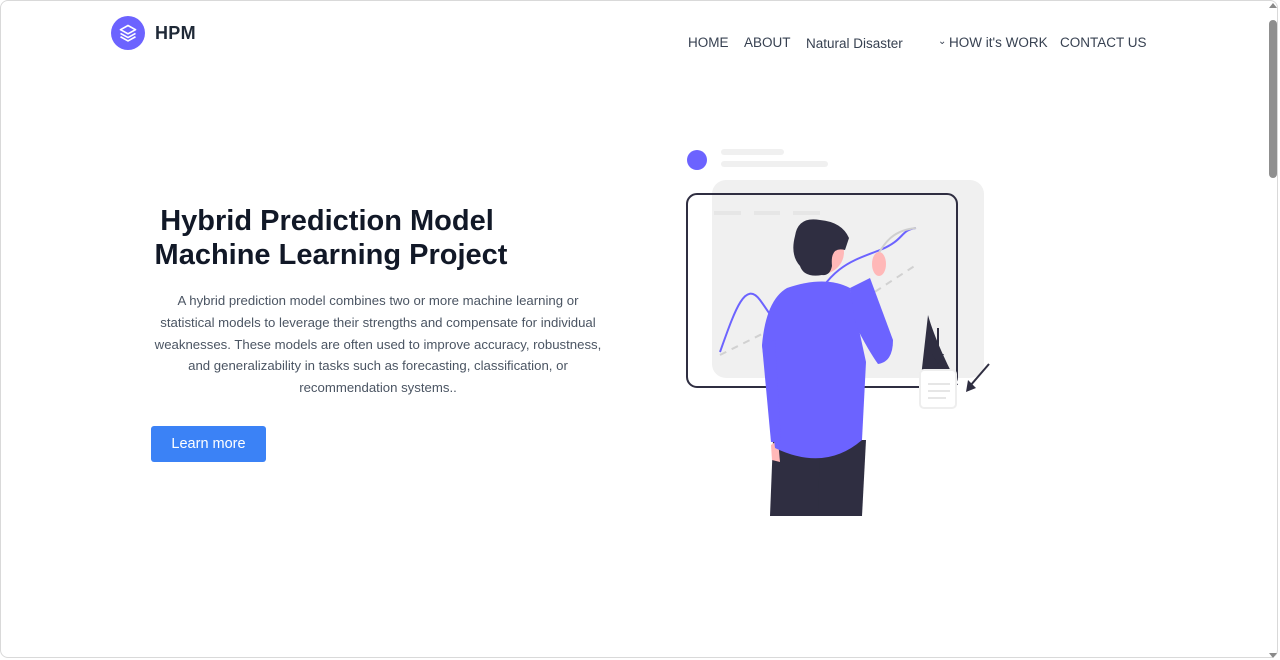 The image size is (1280, 660). Describe the element at coordinates (128, 33) in the screenshot. I see `layers-icon` at that location.